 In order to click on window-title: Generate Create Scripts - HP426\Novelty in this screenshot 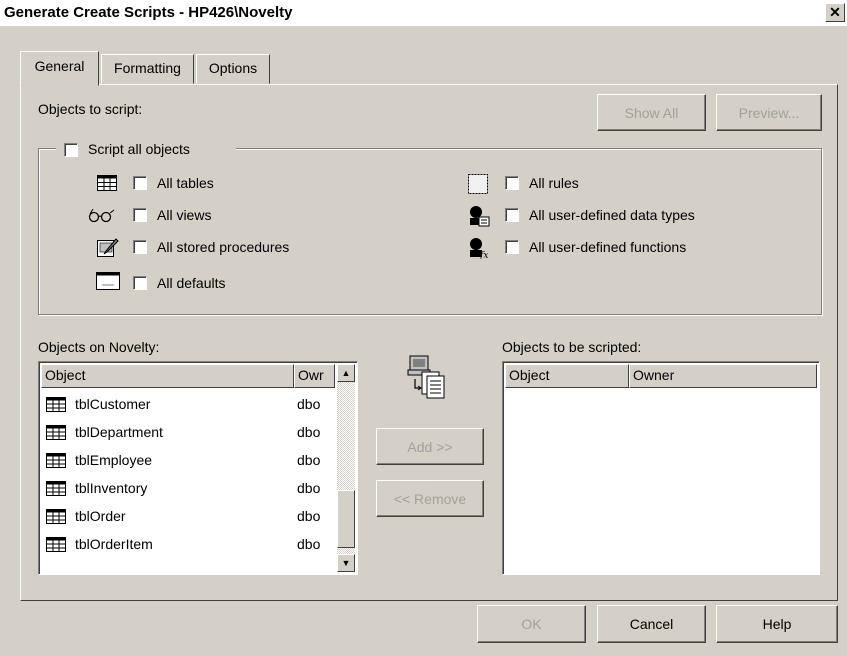, I will do `click(148, 12)`.